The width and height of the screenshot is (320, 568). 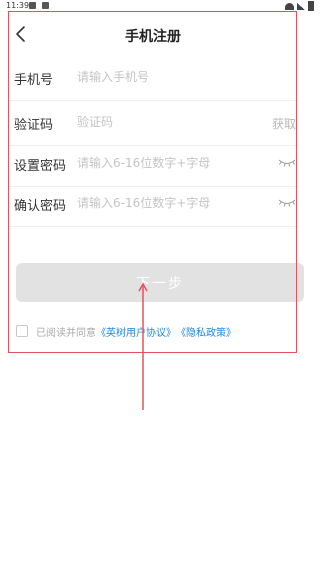 I want to click on password-input, so click(x=172, y=163).